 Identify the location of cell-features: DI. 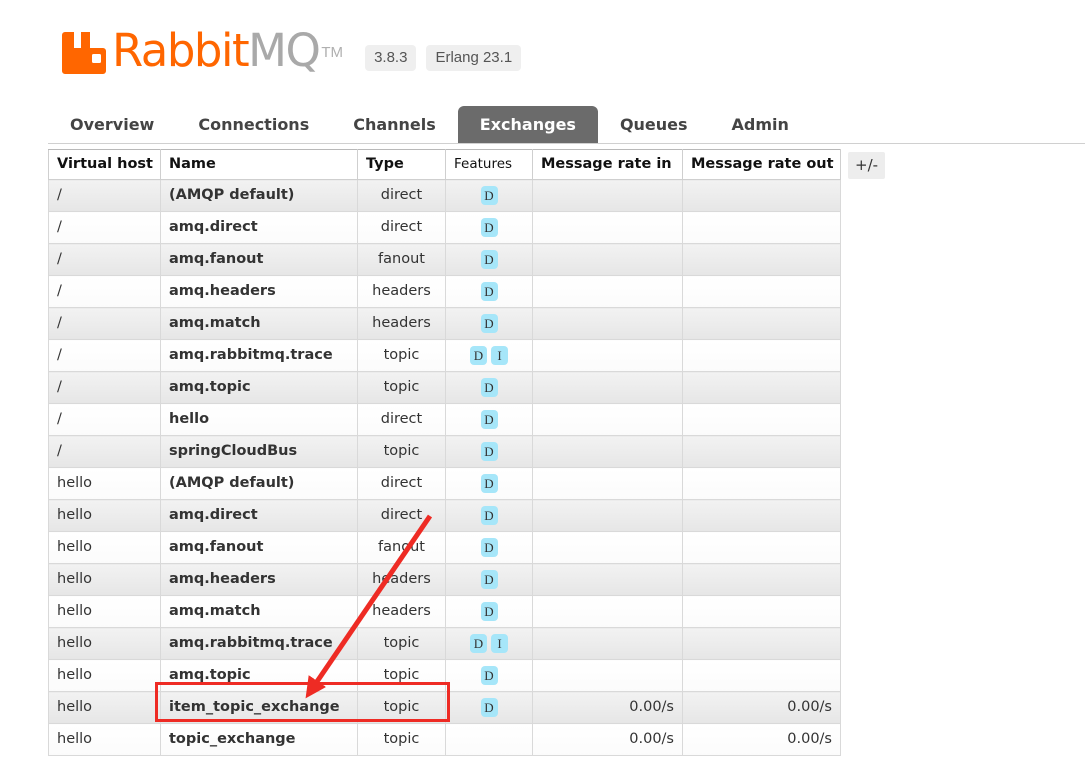
(489, 355).